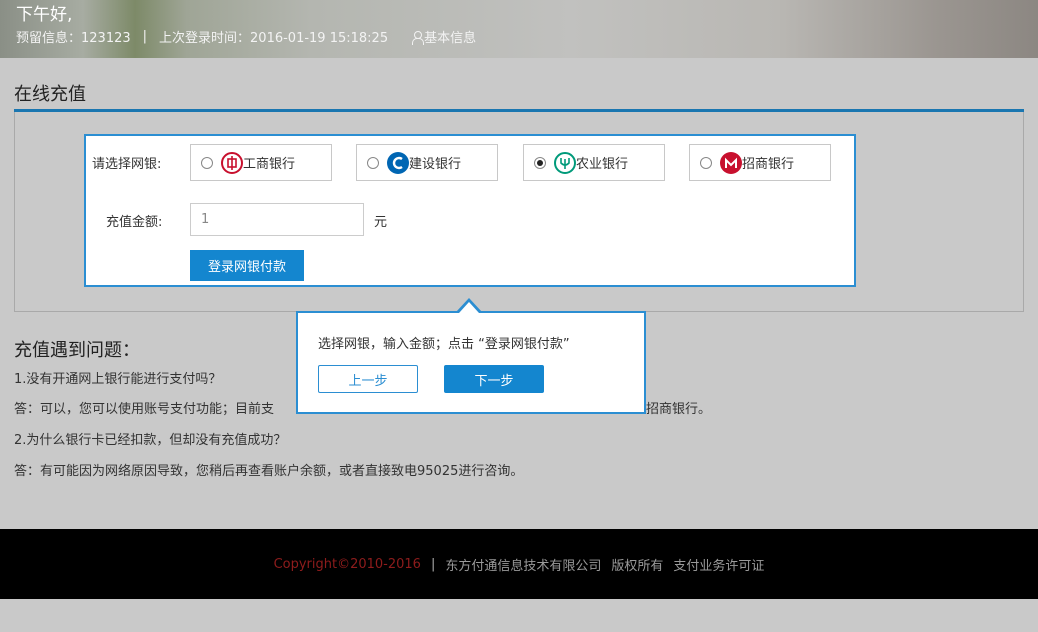 The width and height of the screenshot is (1038, 632). I want to click on bank-option-abc: 农业银行, so click(594, 162).